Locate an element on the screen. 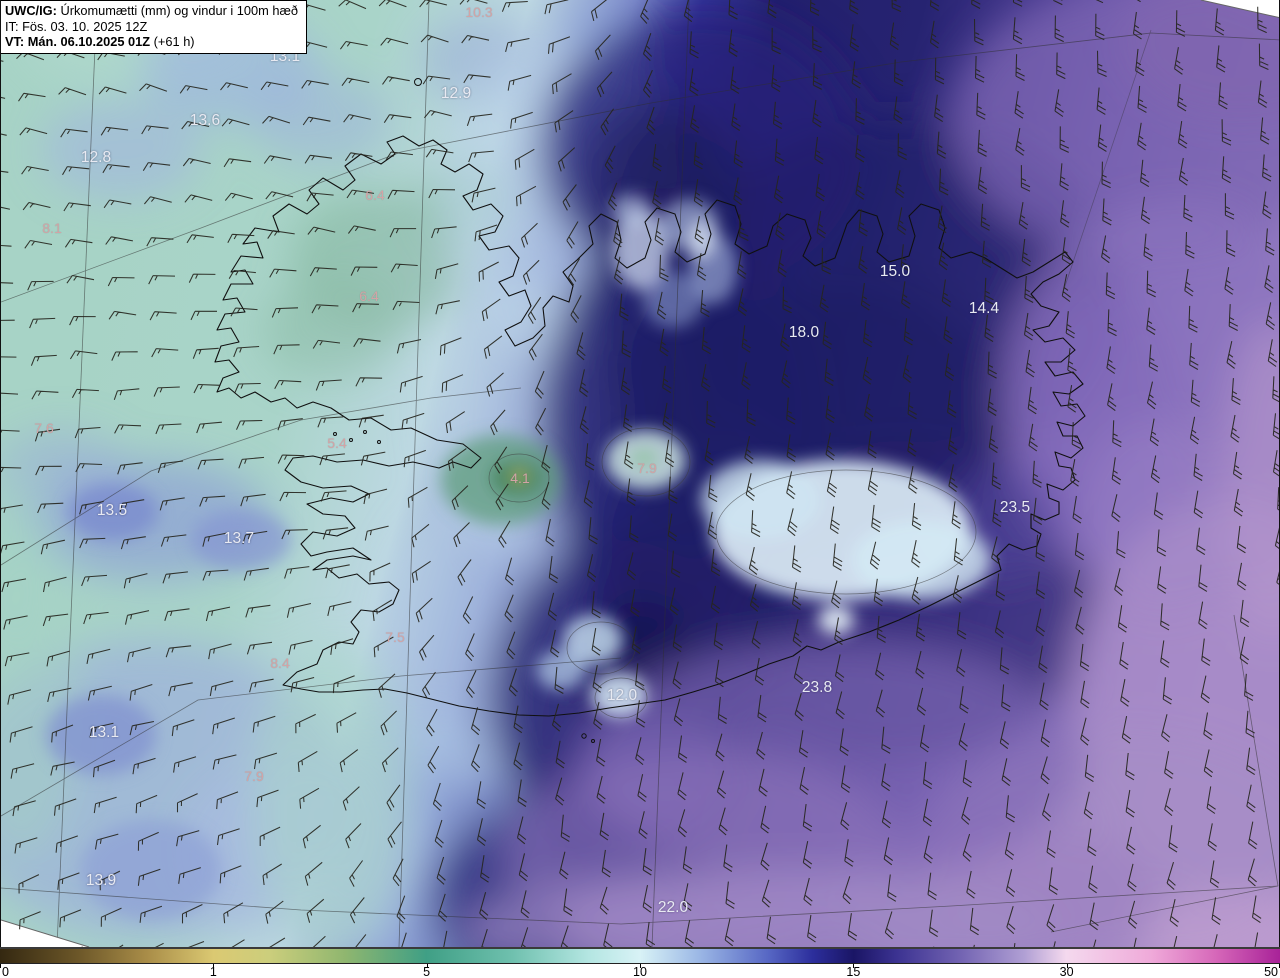  product-parameter: Úrkomumætti (mm) og vindur i 100m hæð is located at coordinates (177, 10).